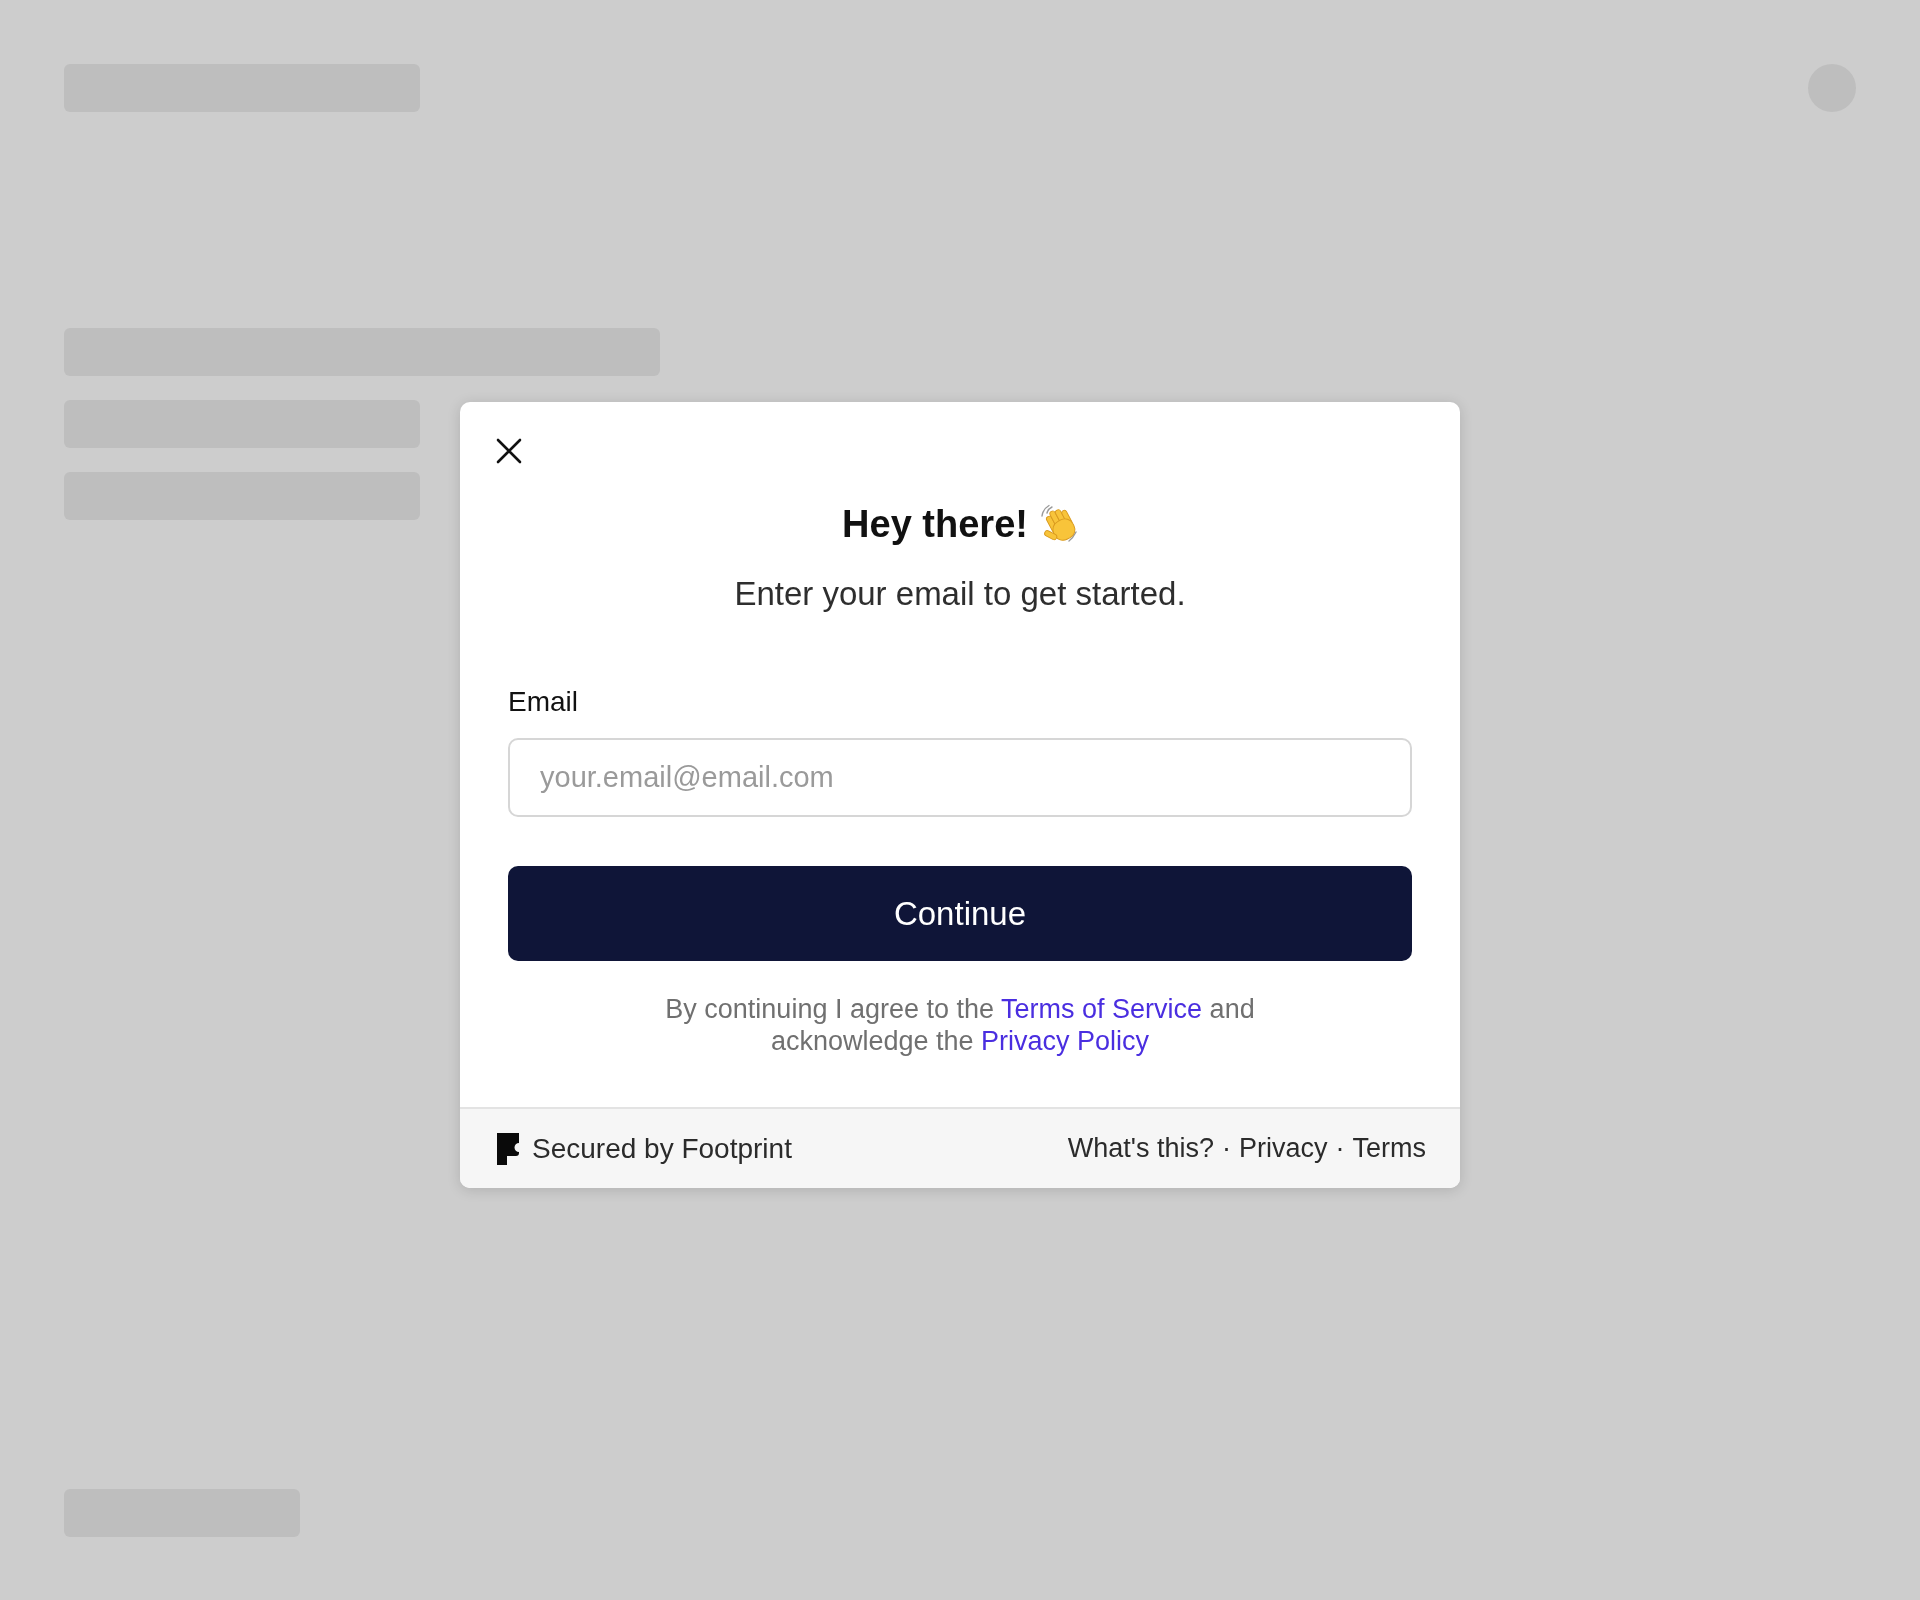  I want to click on continue-button: Continue, so click(960, 913).